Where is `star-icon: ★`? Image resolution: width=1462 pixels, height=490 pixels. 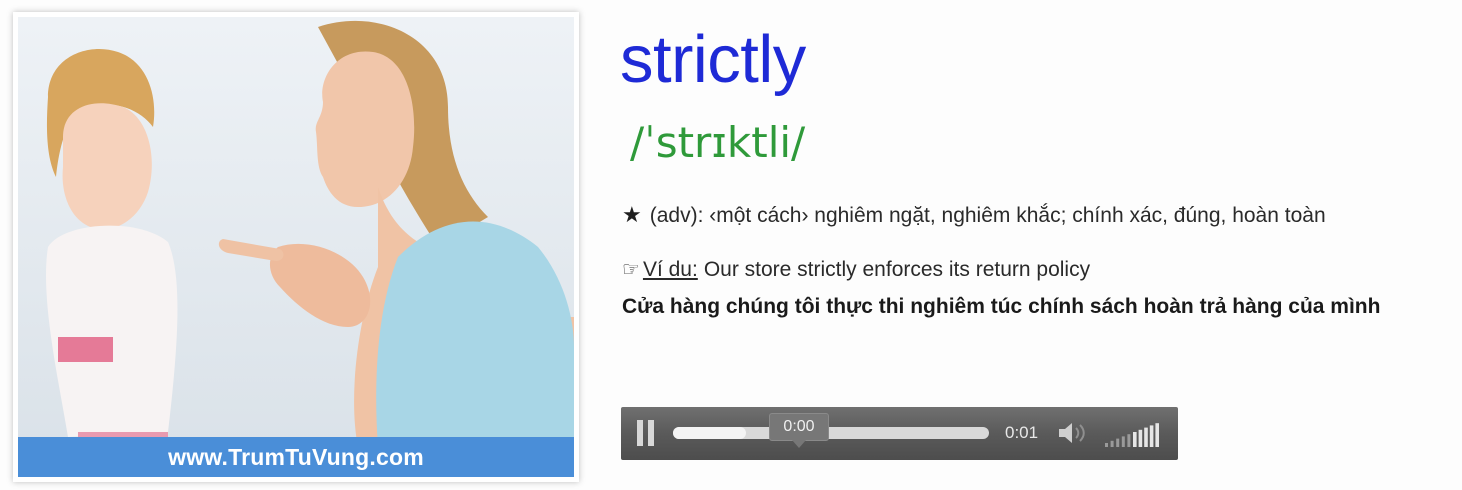 star-icon: ★ is located at coordinates (632, 215).